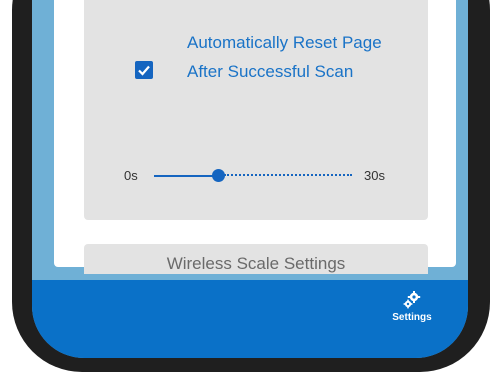  I want to click on slider-track-remaining, so click(288, 175).